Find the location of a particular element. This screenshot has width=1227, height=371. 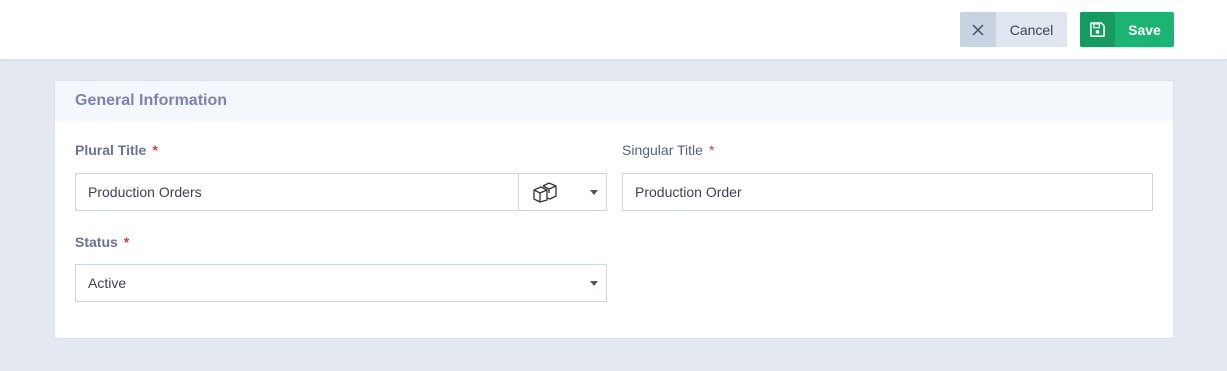

status-label: Status * is located at coordinates (102, 242).